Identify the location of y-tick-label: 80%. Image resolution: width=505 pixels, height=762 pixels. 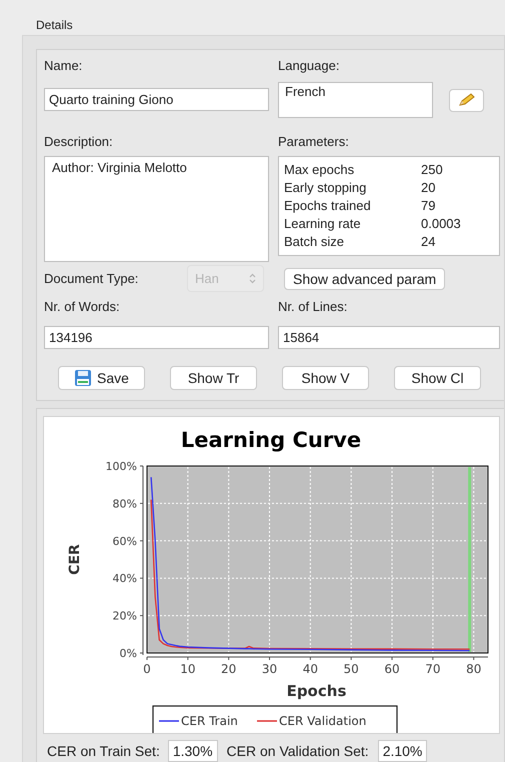
(124, 503).